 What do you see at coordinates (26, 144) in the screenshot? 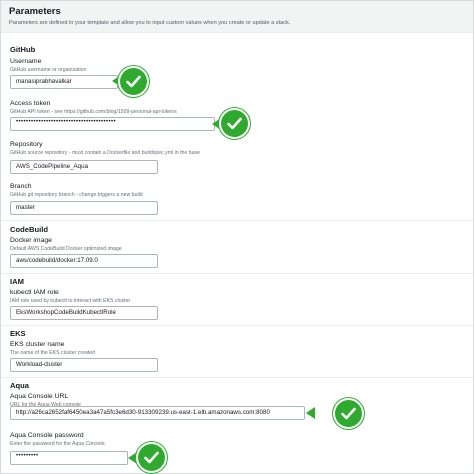
I see `repository-label: Repository` at bounding box center [26, 144].